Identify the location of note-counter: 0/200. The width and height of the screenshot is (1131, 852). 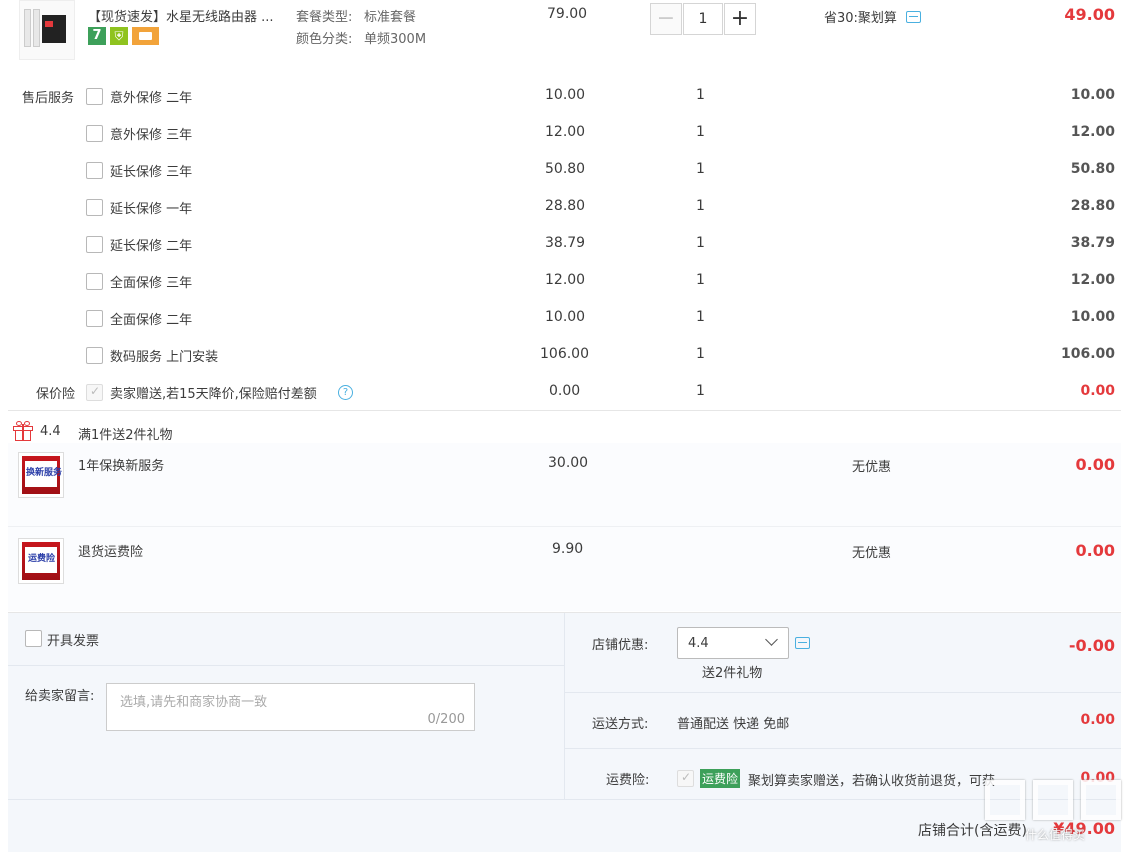
(446, 719).